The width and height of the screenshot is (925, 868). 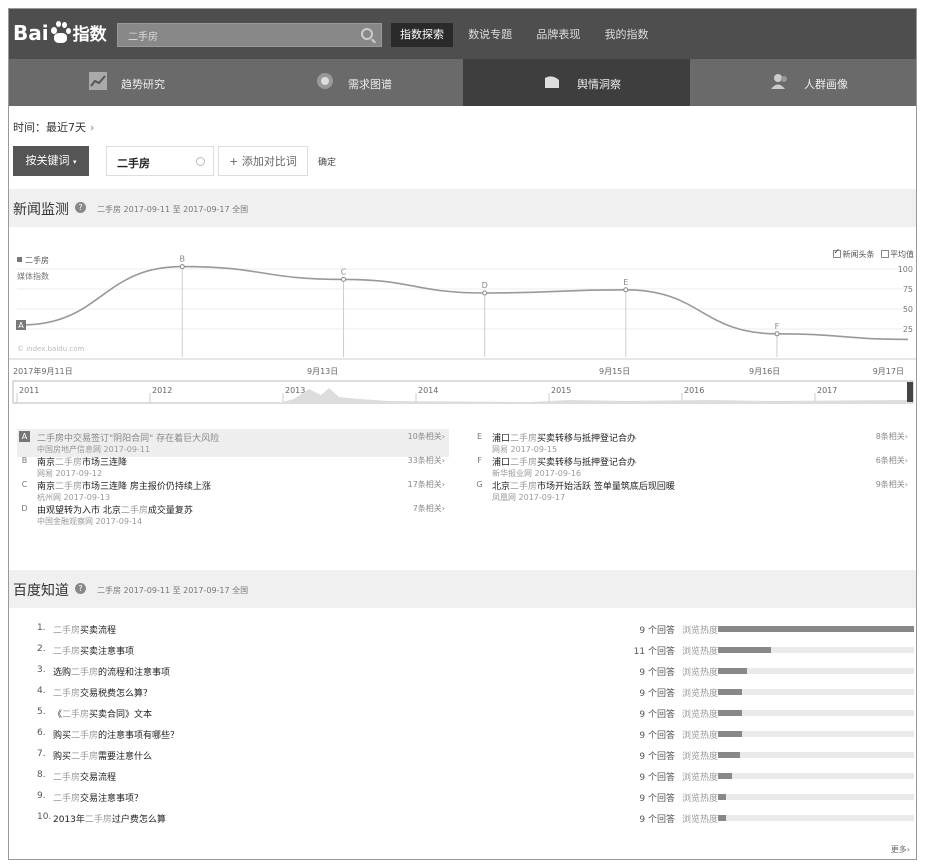 What do you see at coordinates (41, 712) in the screenshot?
I see `zhidao-index: 5.` at bounding box center [41, 712].